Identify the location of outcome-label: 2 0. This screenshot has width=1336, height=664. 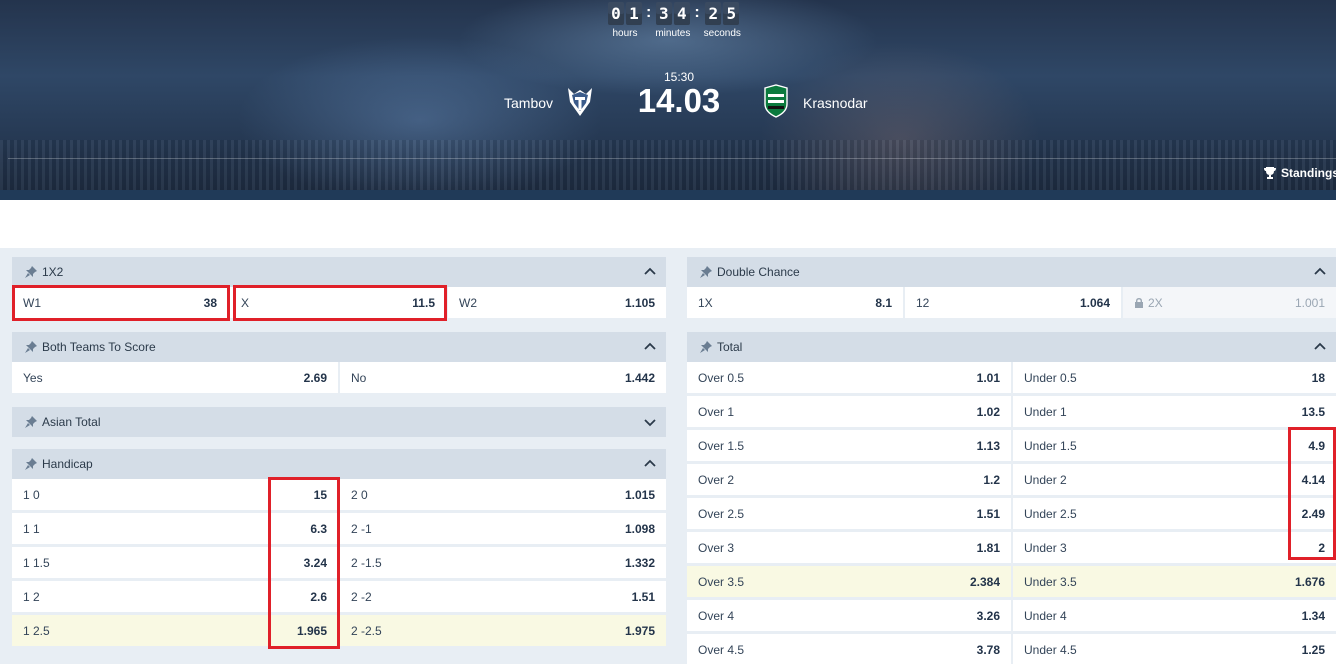
(359, 494).